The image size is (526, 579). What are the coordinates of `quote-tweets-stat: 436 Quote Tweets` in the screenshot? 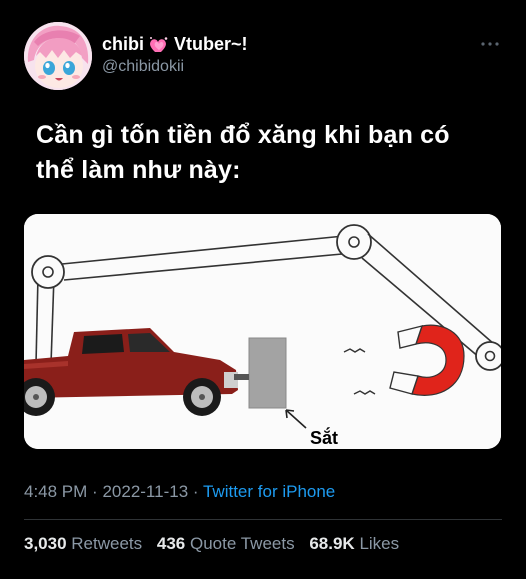 It's located at (228, 543).